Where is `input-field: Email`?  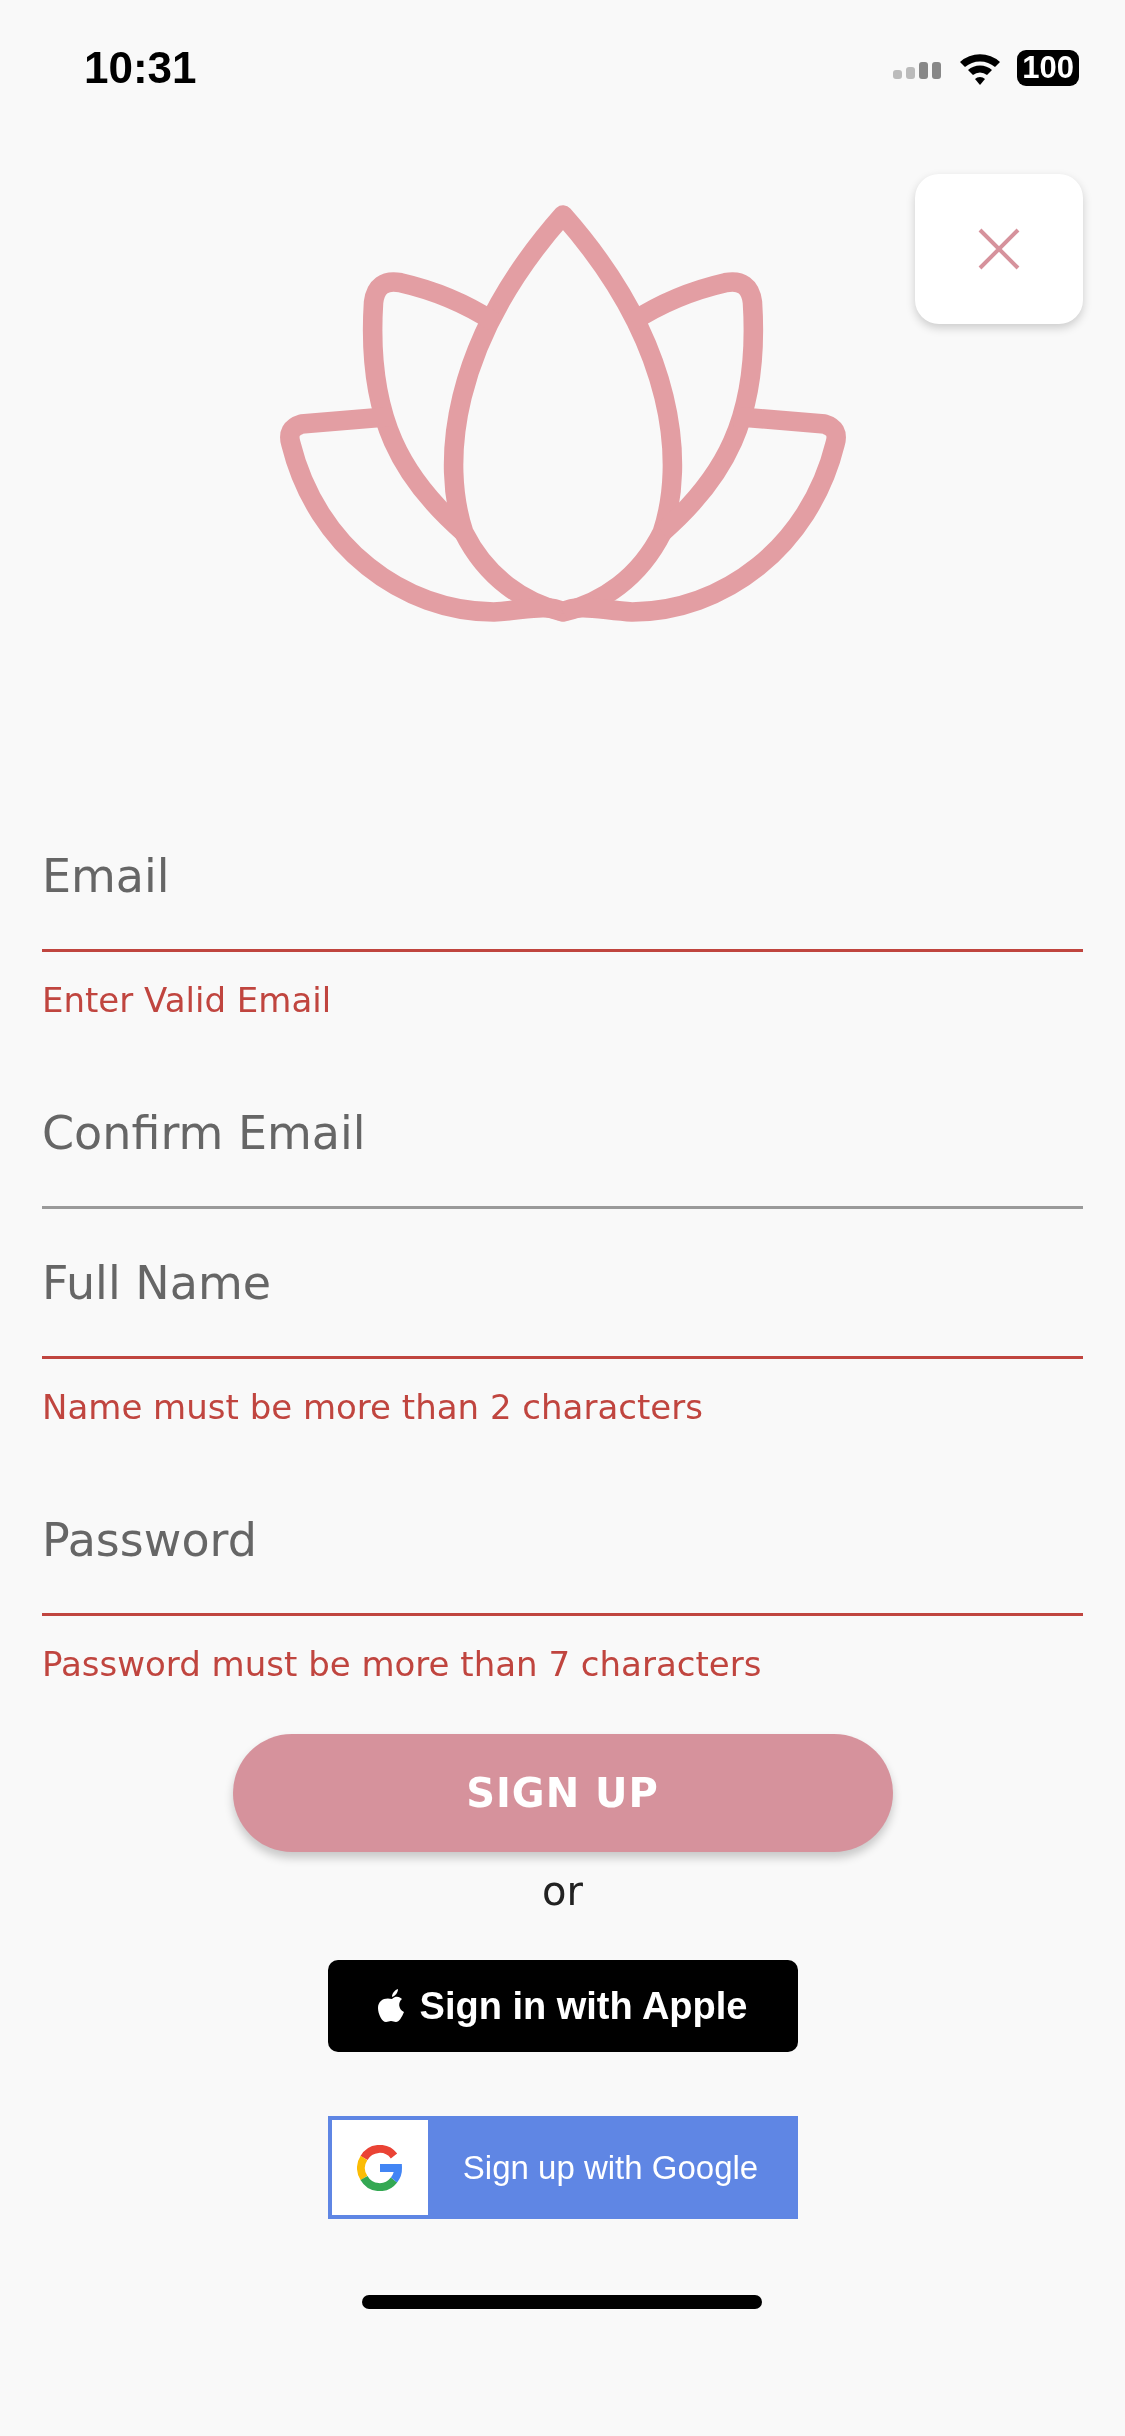 input-field: Email is located at coordinates (562, 877).